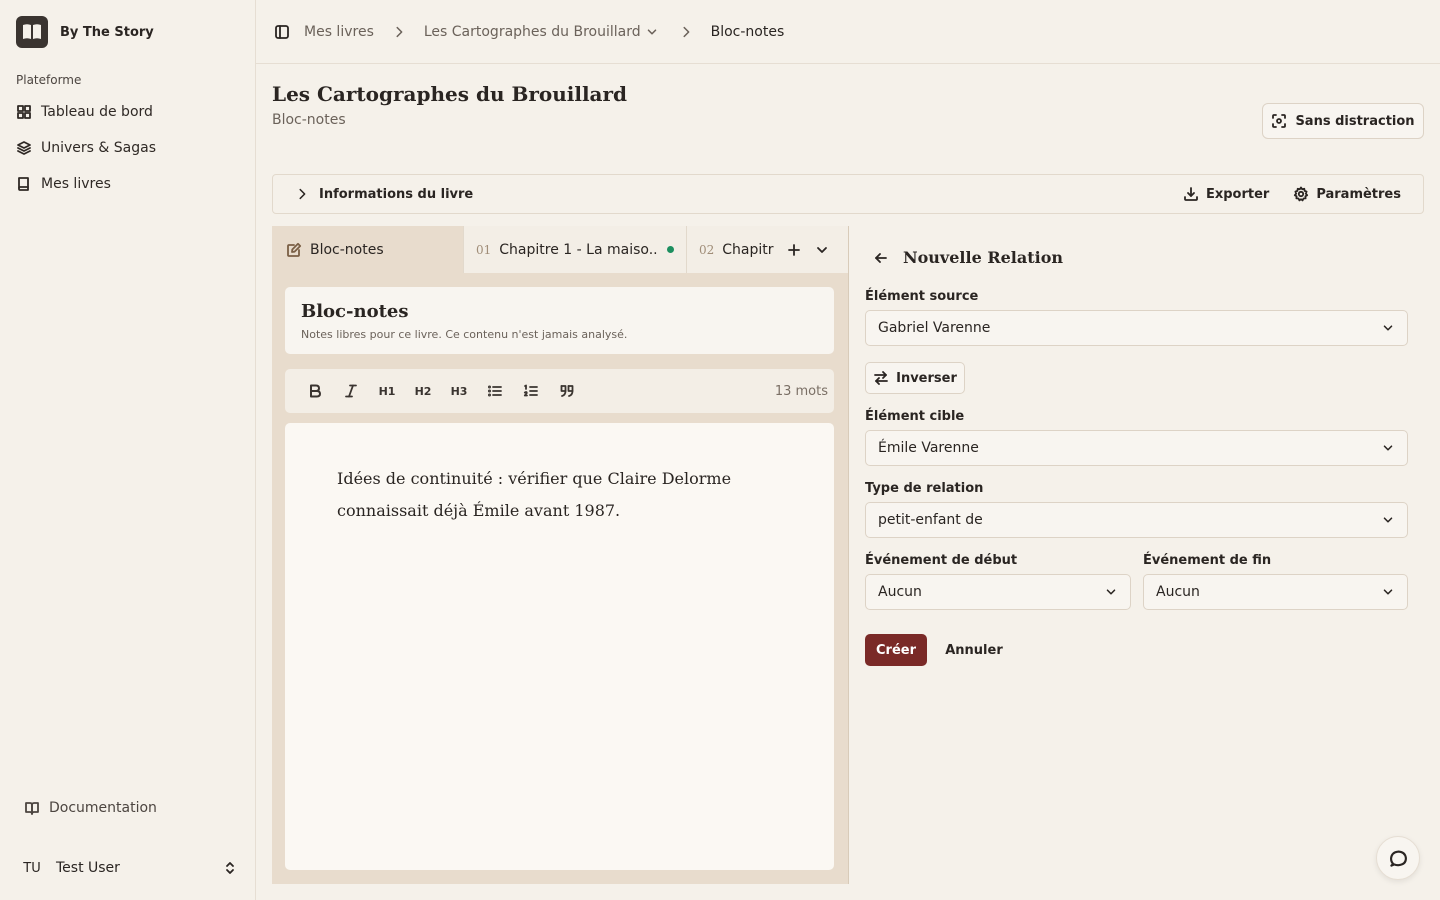  I want to click on numbered-list-button, so click(531, 391).